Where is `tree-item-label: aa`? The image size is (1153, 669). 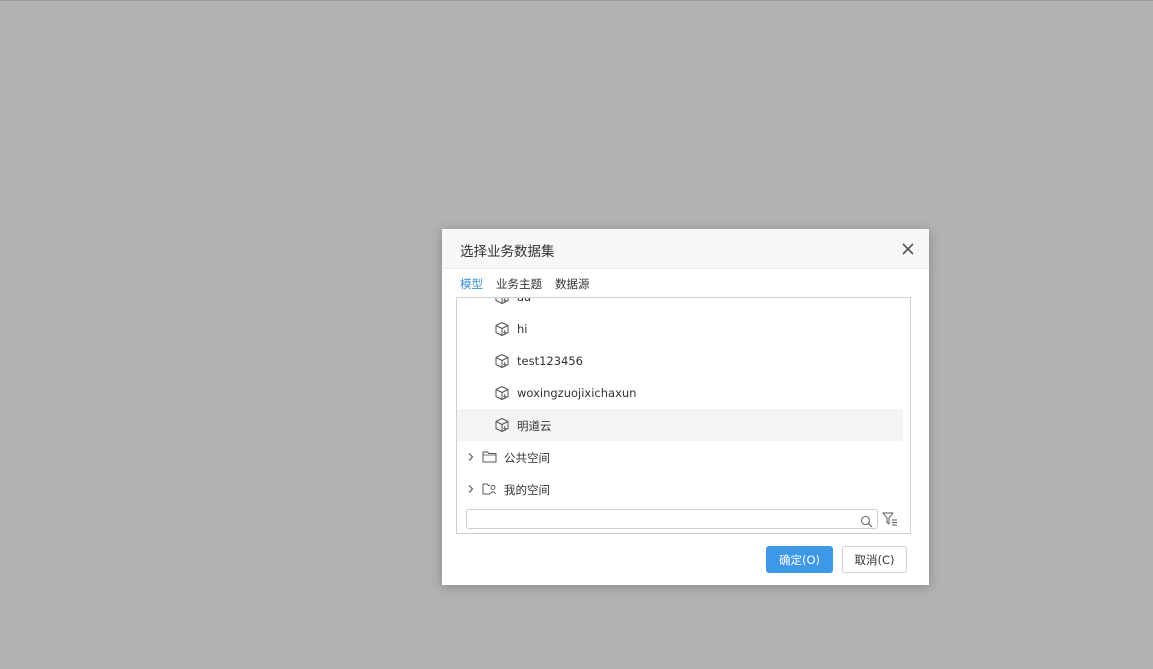
tree-item-label: aa is located at coordinates (524, 300).